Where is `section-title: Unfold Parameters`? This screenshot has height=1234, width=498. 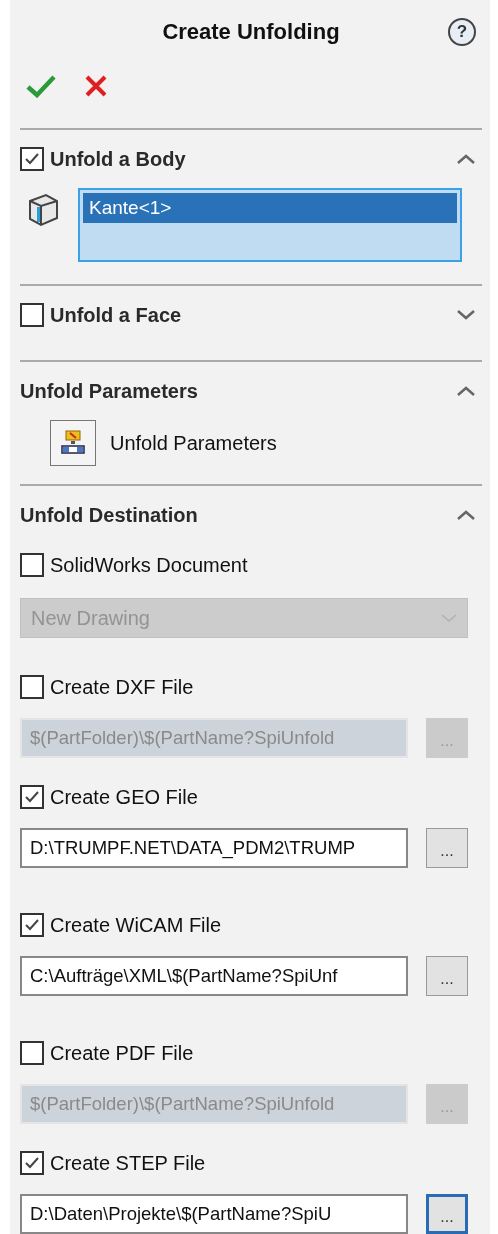 section-title: Unfold Parameters is located at coordinates (109, 391).